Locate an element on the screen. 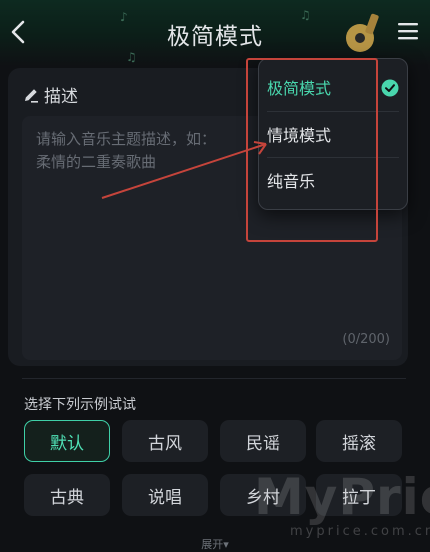  watermark-logo: MyPrice is located at coordinates (342, 497).